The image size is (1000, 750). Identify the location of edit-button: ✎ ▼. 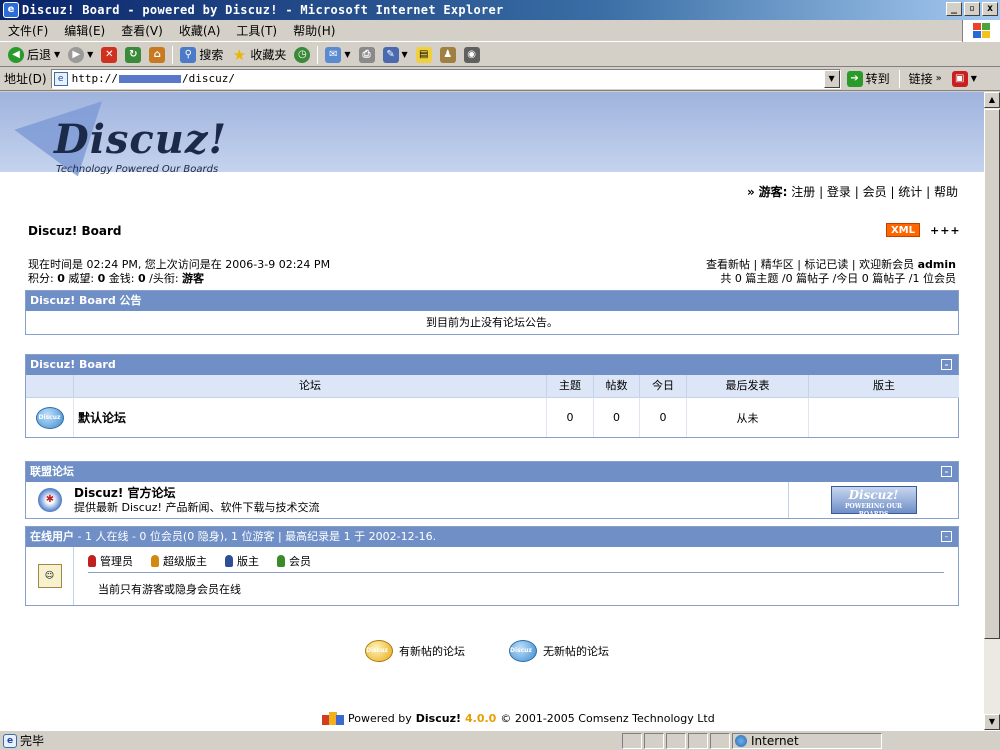
(395, 55).